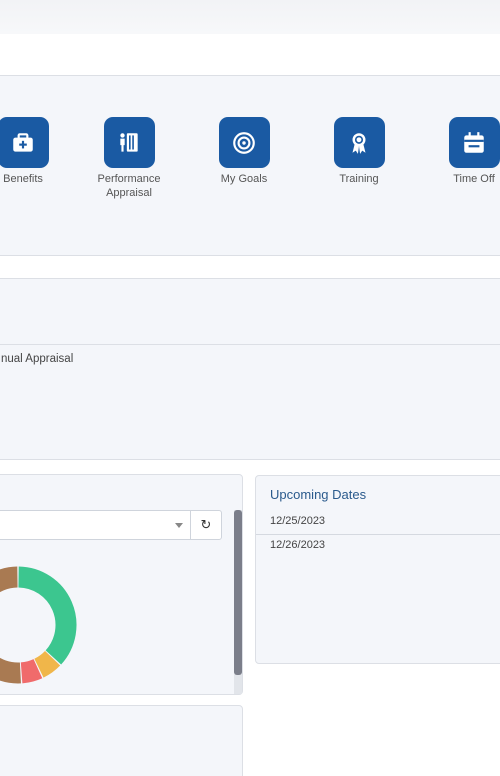 The image size is (500, 776). I want to click on training-button, so click(359, 142).